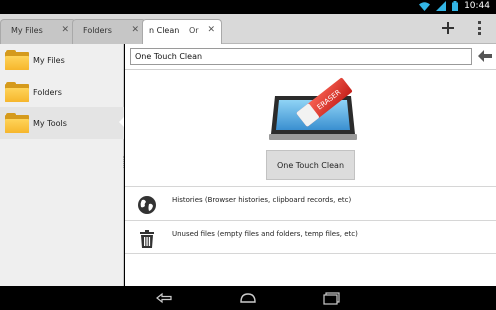 The image size is (496, 310). Describe the element at coordinates (97, 30) in the screenshot. I see `tab-label: Folders` at that location.